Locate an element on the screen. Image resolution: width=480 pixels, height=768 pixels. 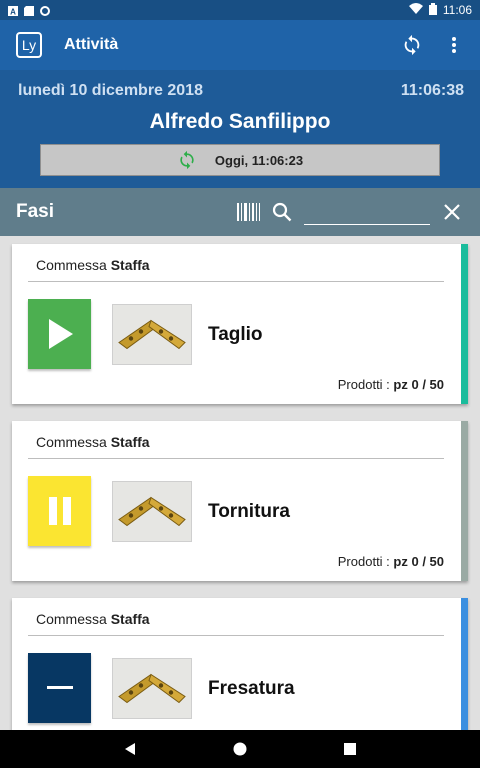
refresh-icon is located at coordinates (412, 45).